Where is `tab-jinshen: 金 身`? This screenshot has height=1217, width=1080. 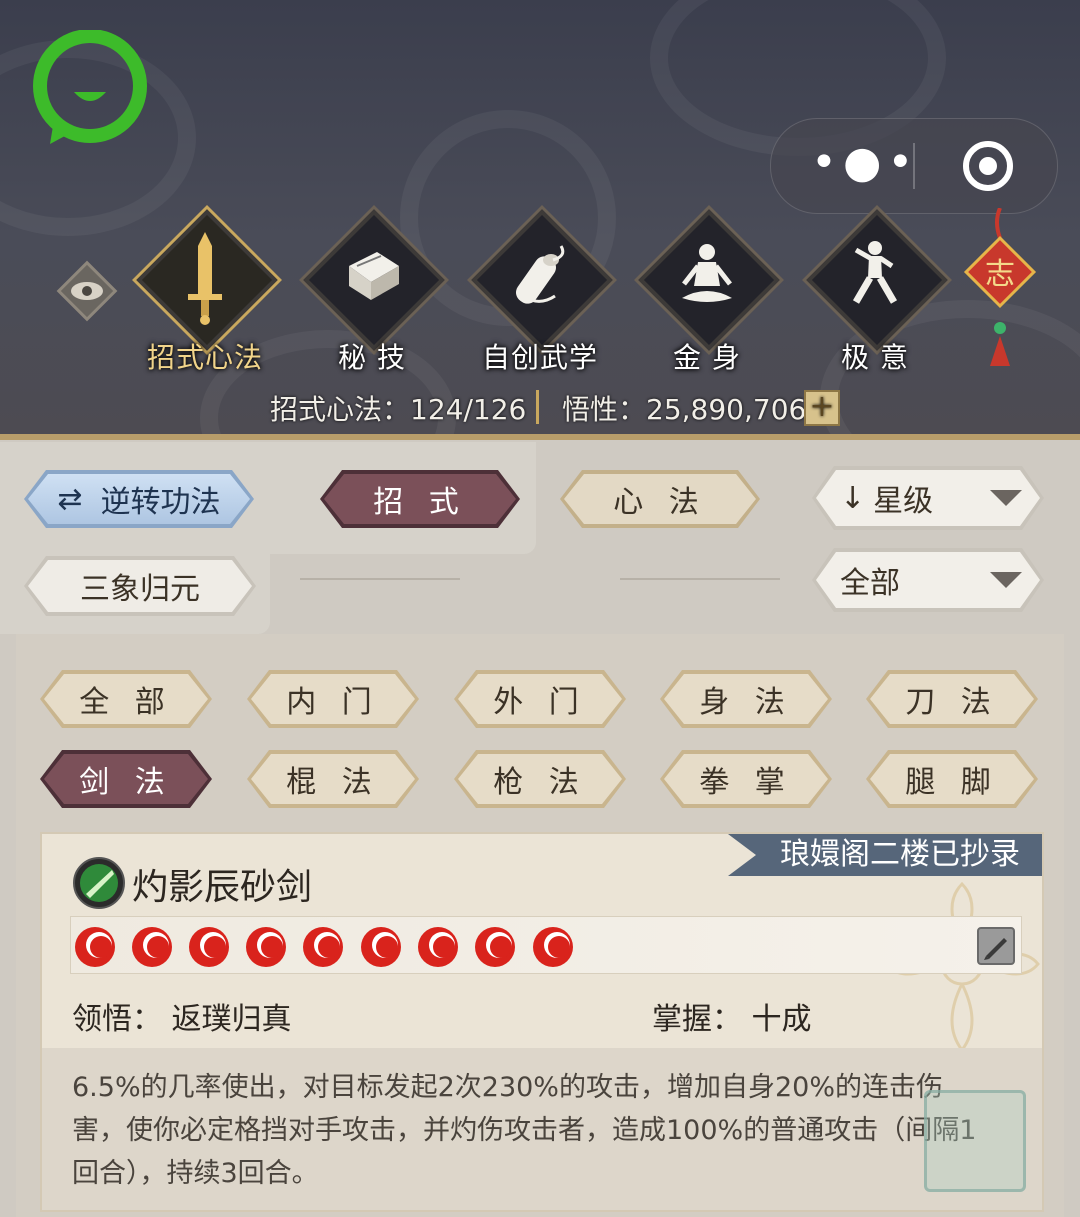
tab-jinshen: 金 身 is located at coordinates (707, 292).